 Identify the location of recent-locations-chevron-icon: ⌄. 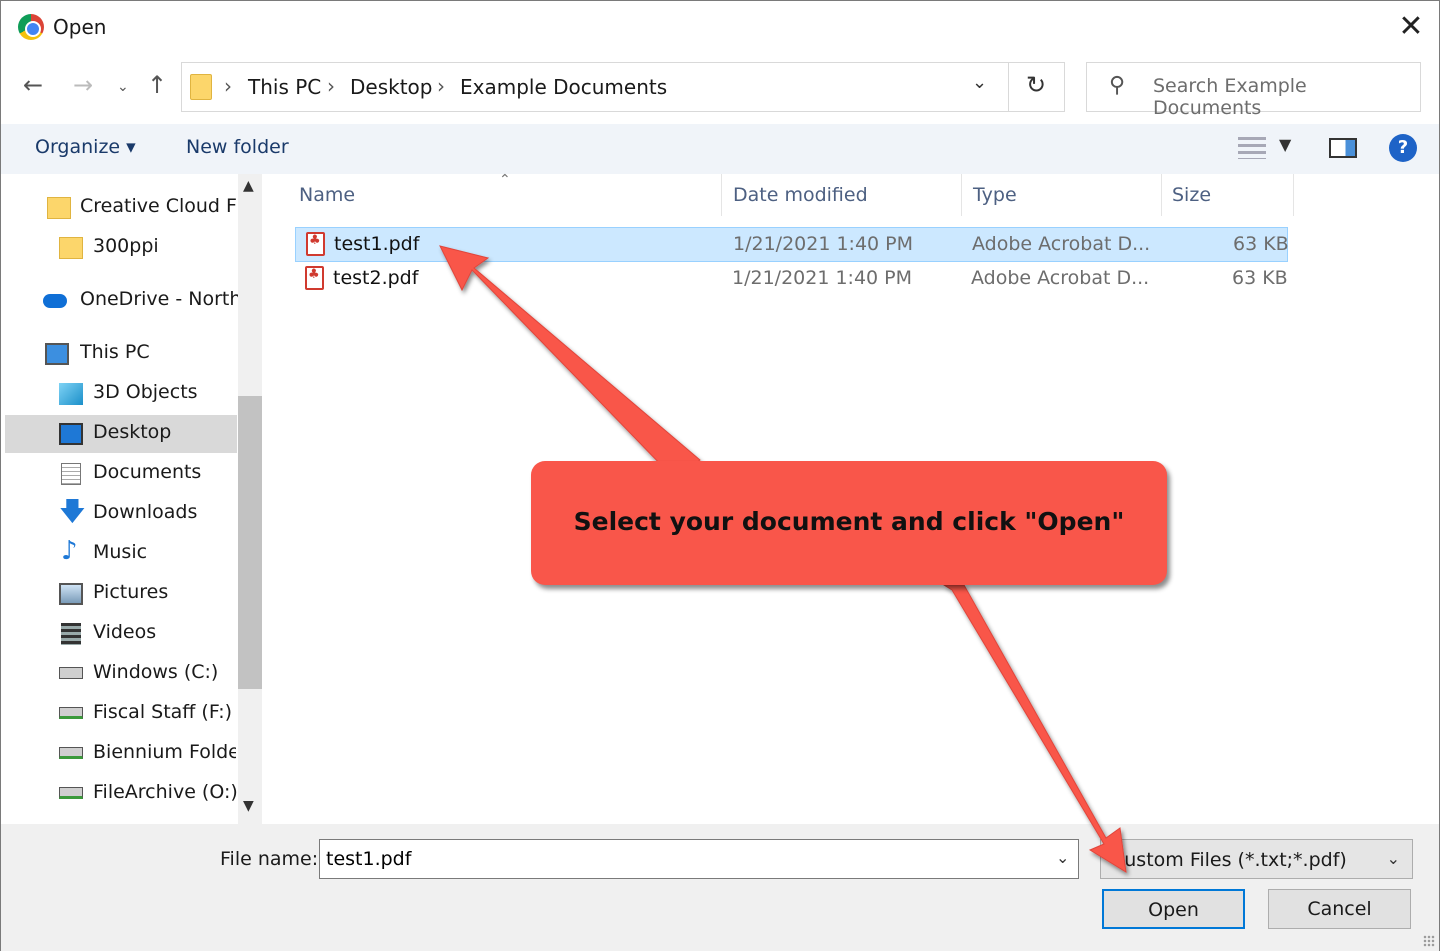
(123, 87).